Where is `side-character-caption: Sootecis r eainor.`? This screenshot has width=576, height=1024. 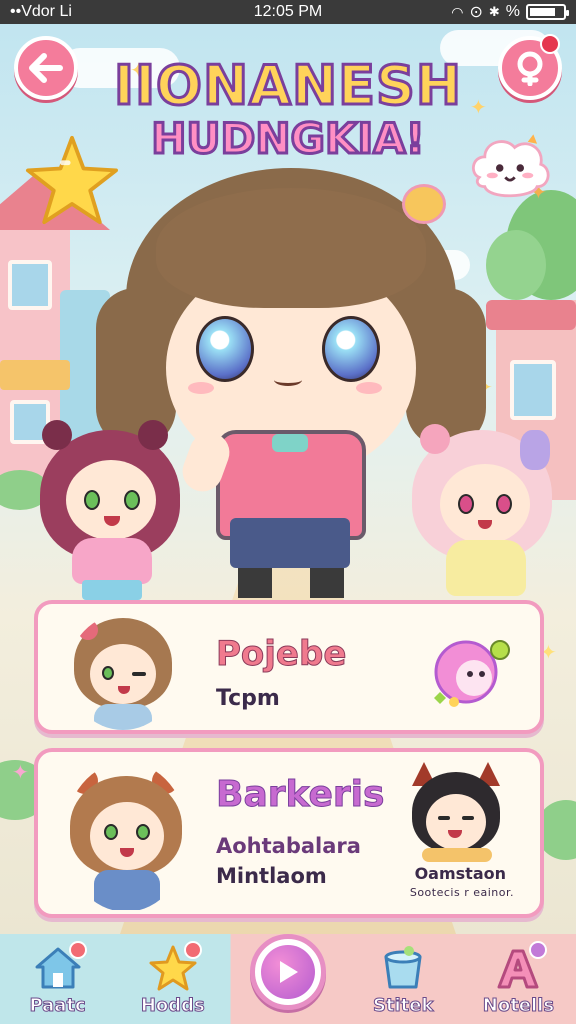
side-character-caption: Sootecis r eainor. is located at coordinates (461, 892).